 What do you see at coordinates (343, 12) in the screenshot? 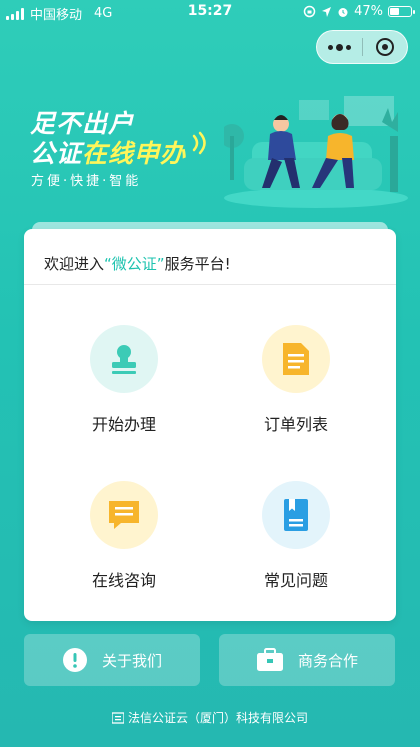
I see `alarm-icon` at bounding box center [343, 12].